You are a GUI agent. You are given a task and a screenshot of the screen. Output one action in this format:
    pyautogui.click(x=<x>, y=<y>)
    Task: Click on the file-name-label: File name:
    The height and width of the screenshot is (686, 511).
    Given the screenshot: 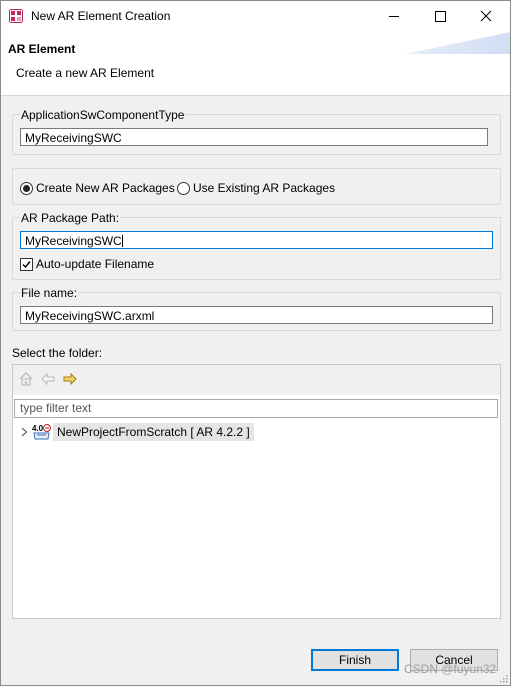 What is the action you would take?
    pyautogui.click(x=49, y=293)
    